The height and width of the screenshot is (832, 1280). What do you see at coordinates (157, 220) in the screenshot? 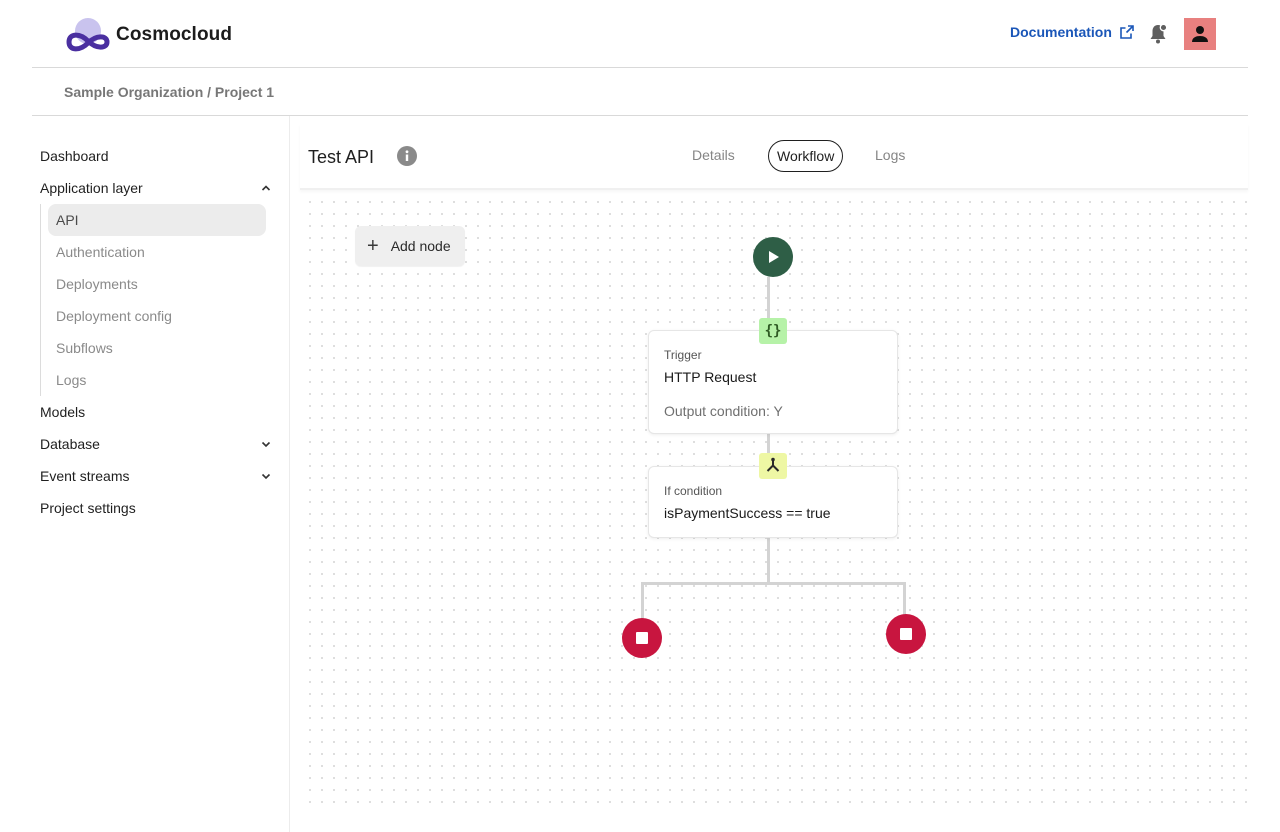
I see `sidebar-subitem-api: API` at bounding box center [157, 220].